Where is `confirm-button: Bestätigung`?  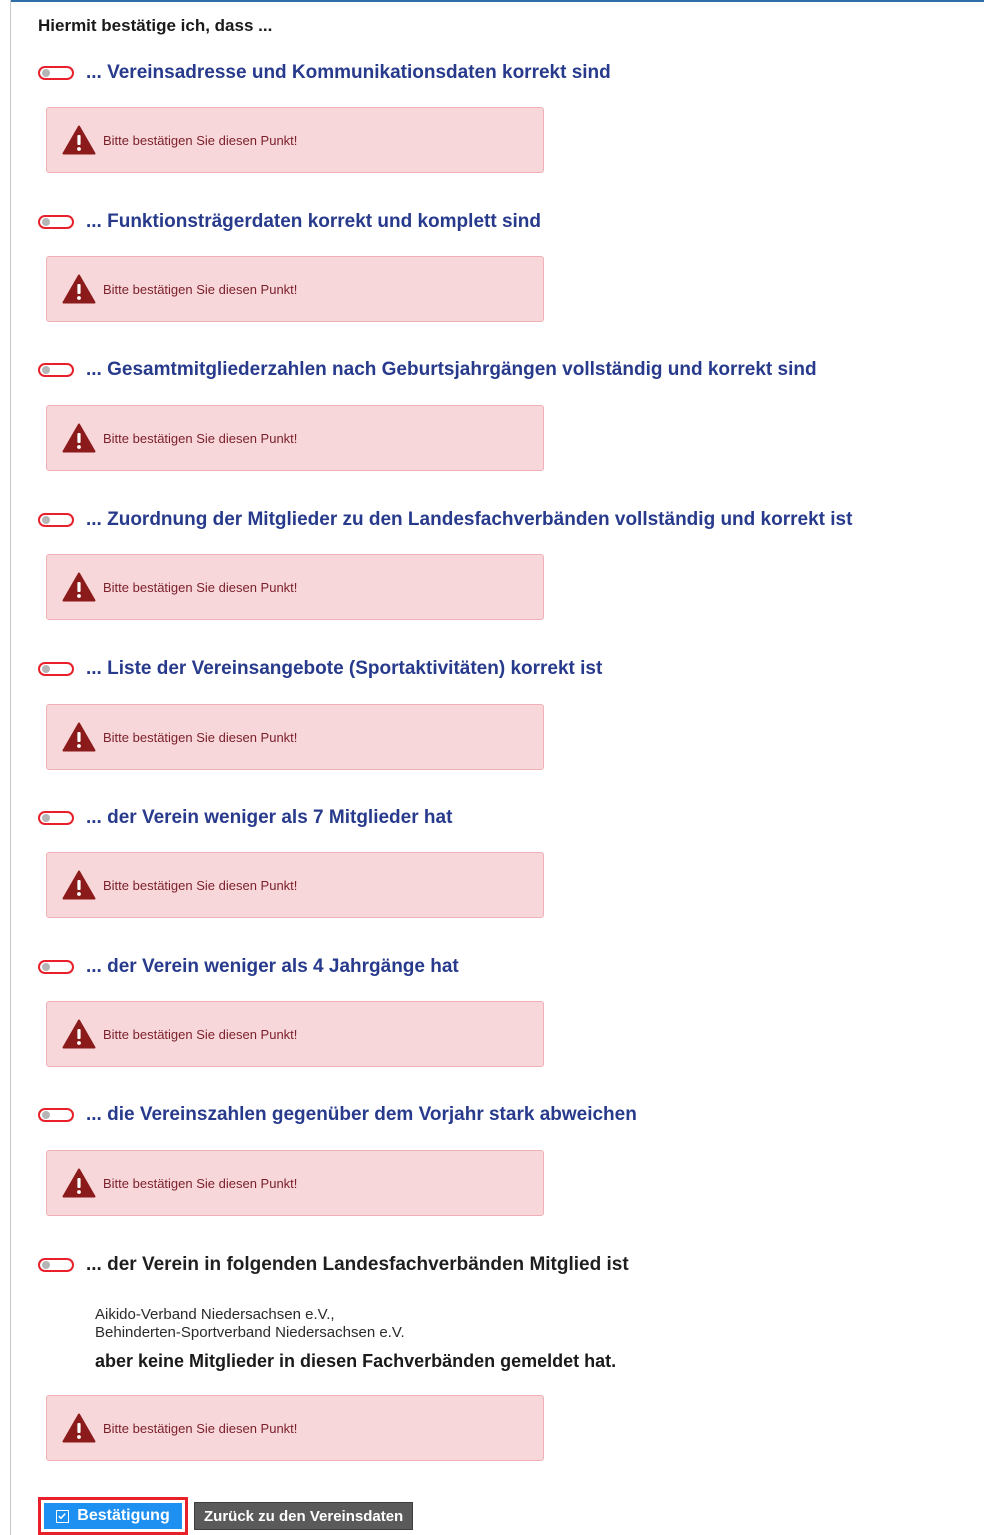
confirm-button: Bestätigung is located at coordinates (113, 1516).